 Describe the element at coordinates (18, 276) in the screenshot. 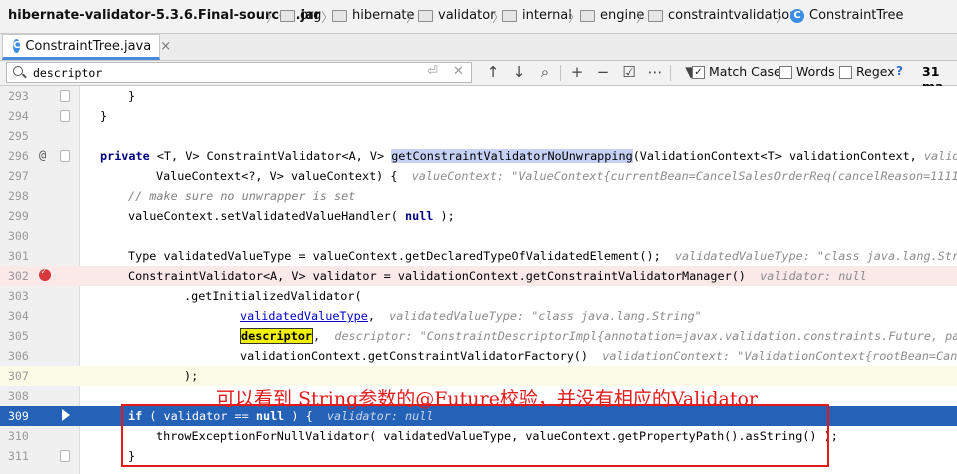

I see `line-number: 302` at that location.